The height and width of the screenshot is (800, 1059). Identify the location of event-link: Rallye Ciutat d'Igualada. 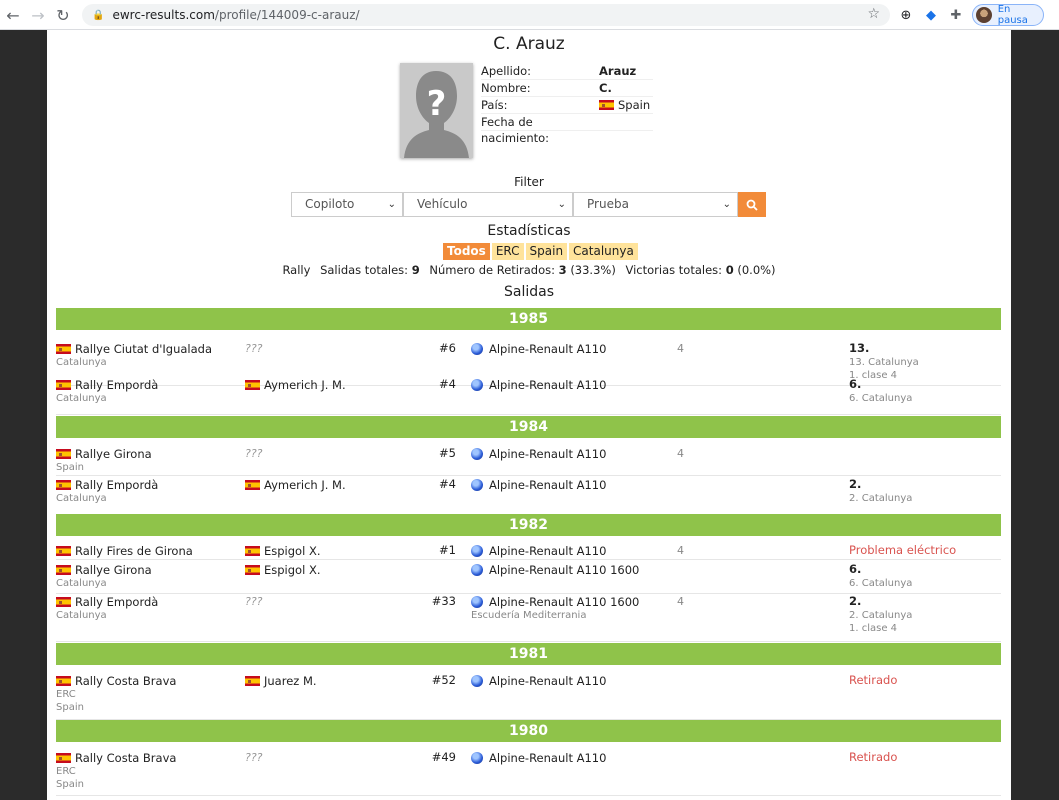
(134, 348).